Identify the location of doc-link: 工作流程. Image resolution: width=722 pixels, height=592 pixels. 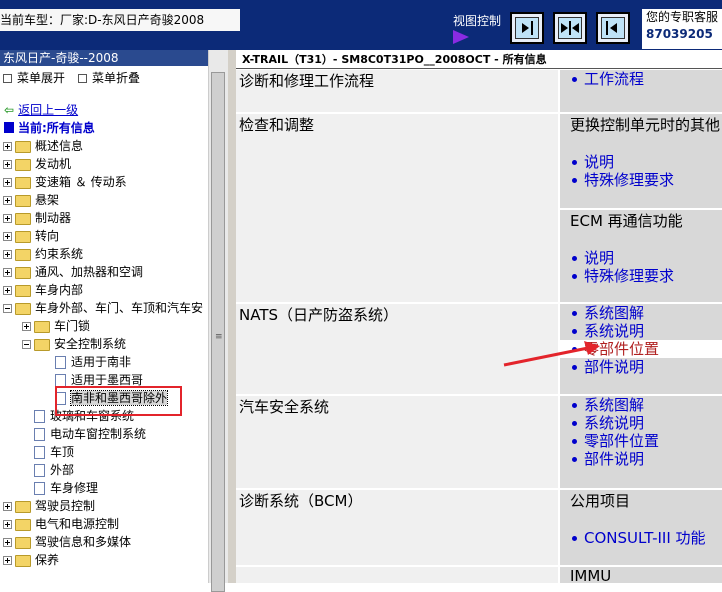
(641, 79).